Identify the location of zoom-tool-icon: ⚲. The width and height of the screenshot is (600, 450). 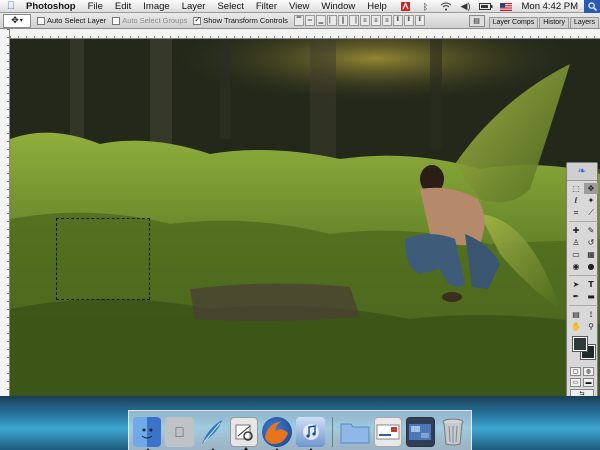
(591, 326).